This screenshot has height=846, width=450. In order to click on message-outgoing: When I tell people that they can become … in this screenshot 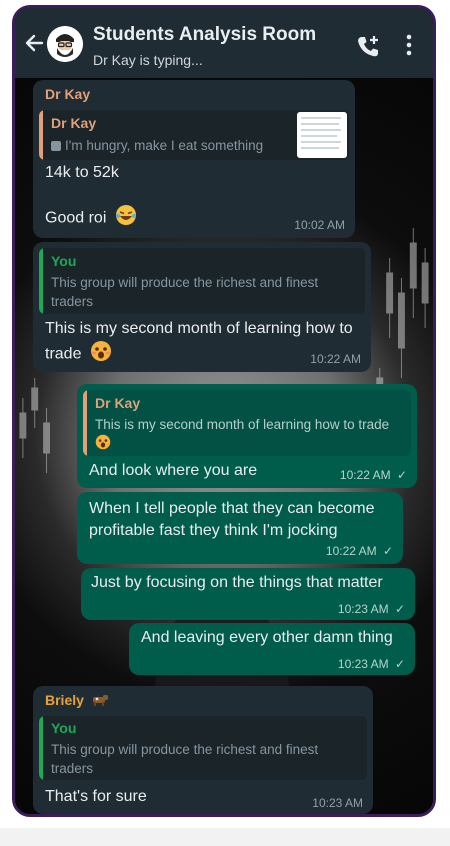, I will do `click(240, 528)`.